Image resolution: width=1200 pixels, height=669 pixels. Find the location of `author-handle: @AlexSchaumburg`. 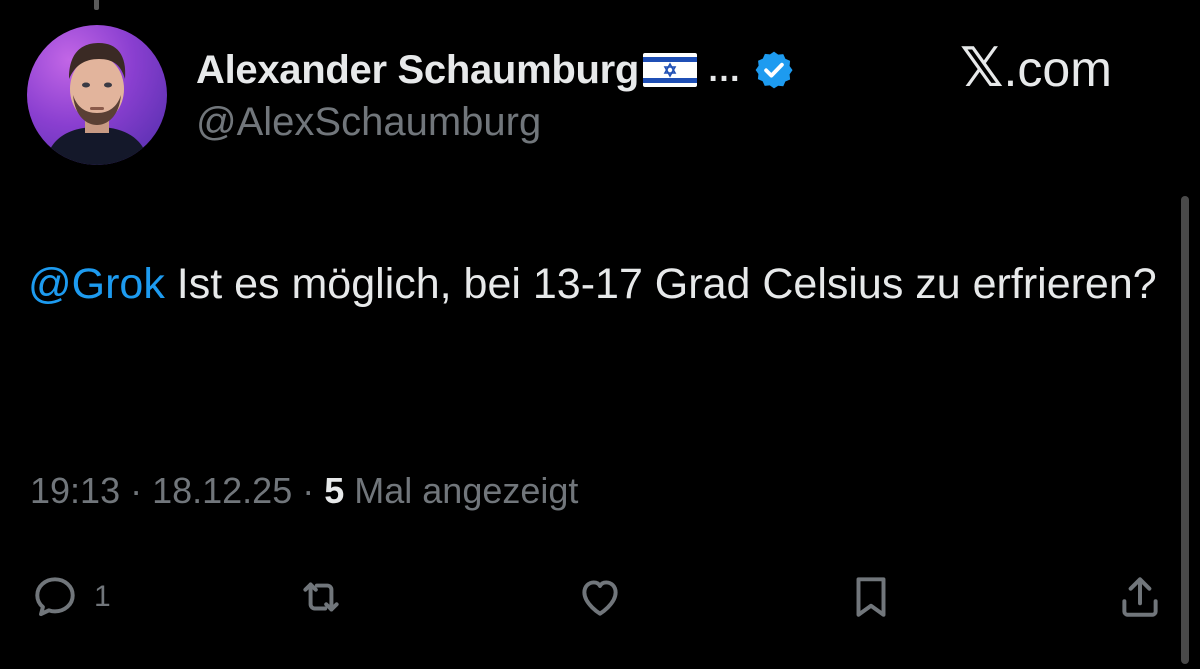

author-handle: @AlexSchaumburg is located at coordinates (368, 122).